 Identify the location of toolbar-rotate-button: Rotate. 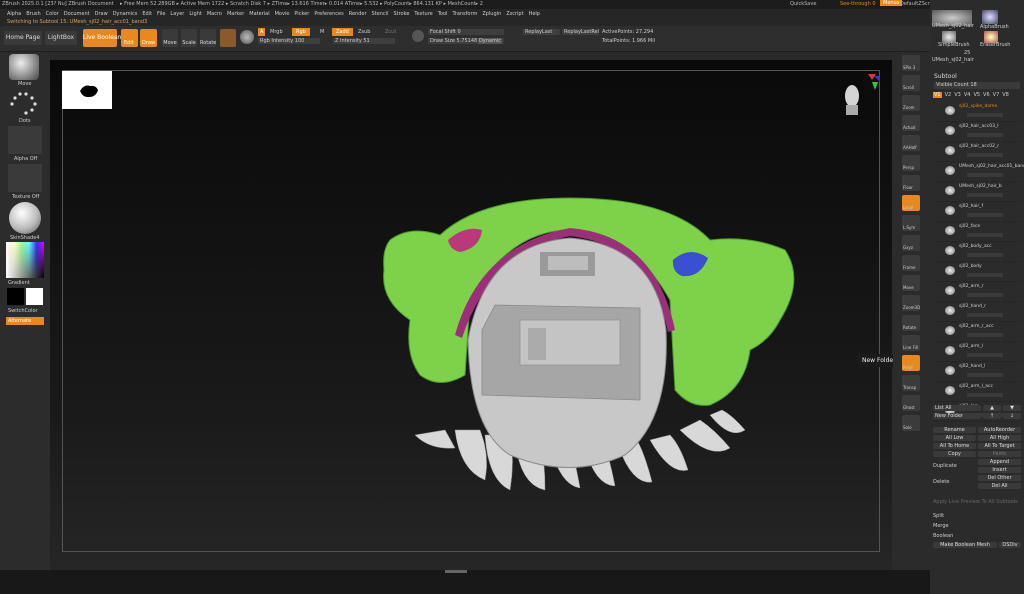
(911, 323).